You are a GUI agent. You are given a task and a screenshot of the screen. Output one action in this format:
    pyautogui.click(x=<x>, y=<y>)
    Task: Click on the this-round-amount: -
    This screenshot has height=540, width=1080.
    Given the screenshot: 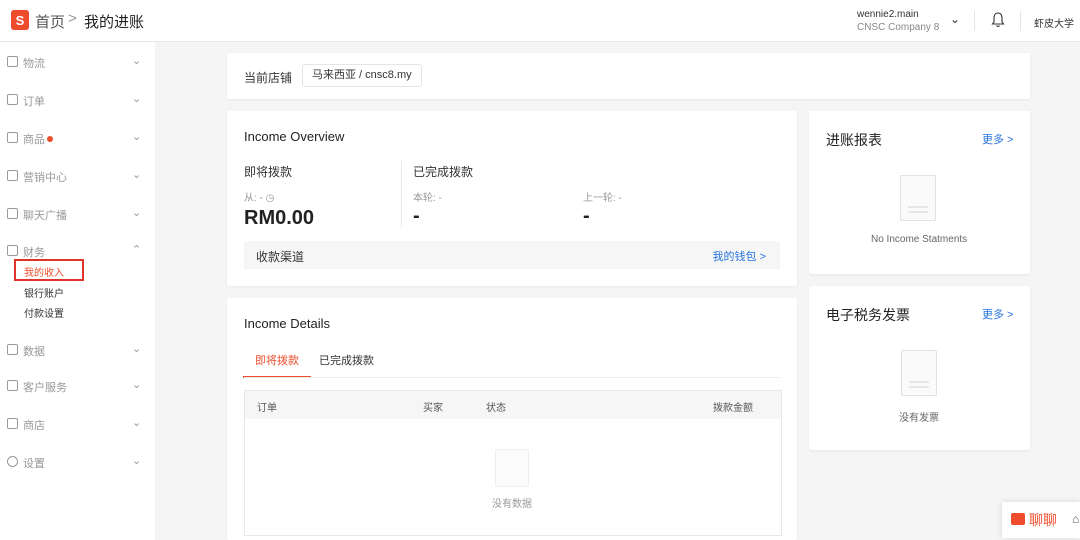 What is the action you would take?
    pyautogui.click(x=416, y=216)
    